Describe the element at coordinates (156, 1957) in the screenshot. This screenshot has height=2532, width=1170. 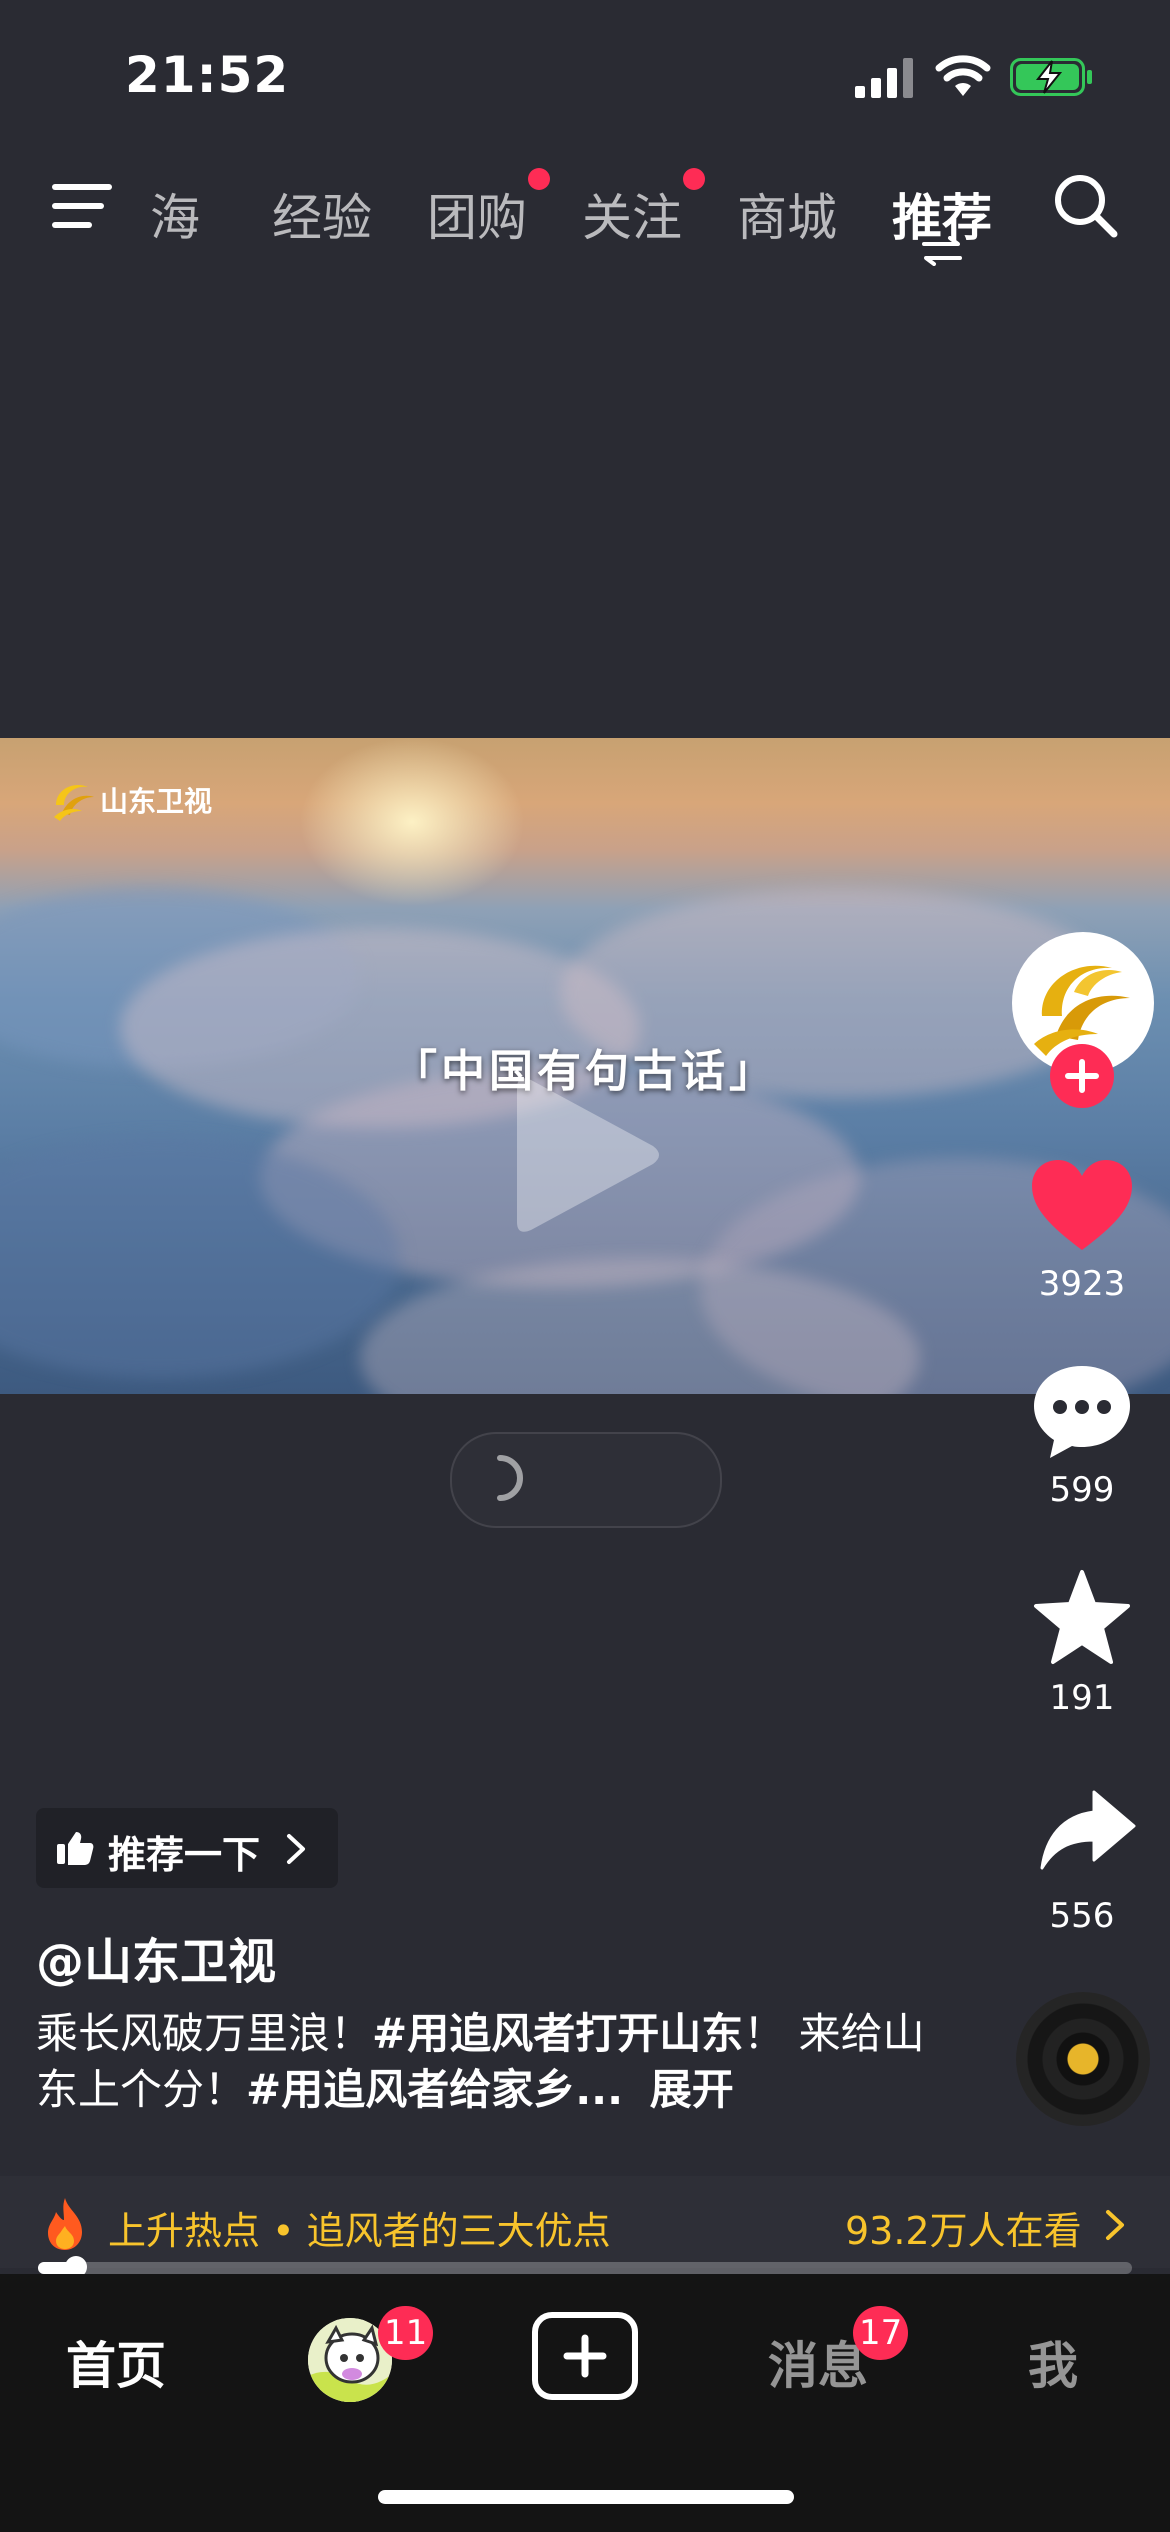
I see `author-name: @山东卫视` at that location.